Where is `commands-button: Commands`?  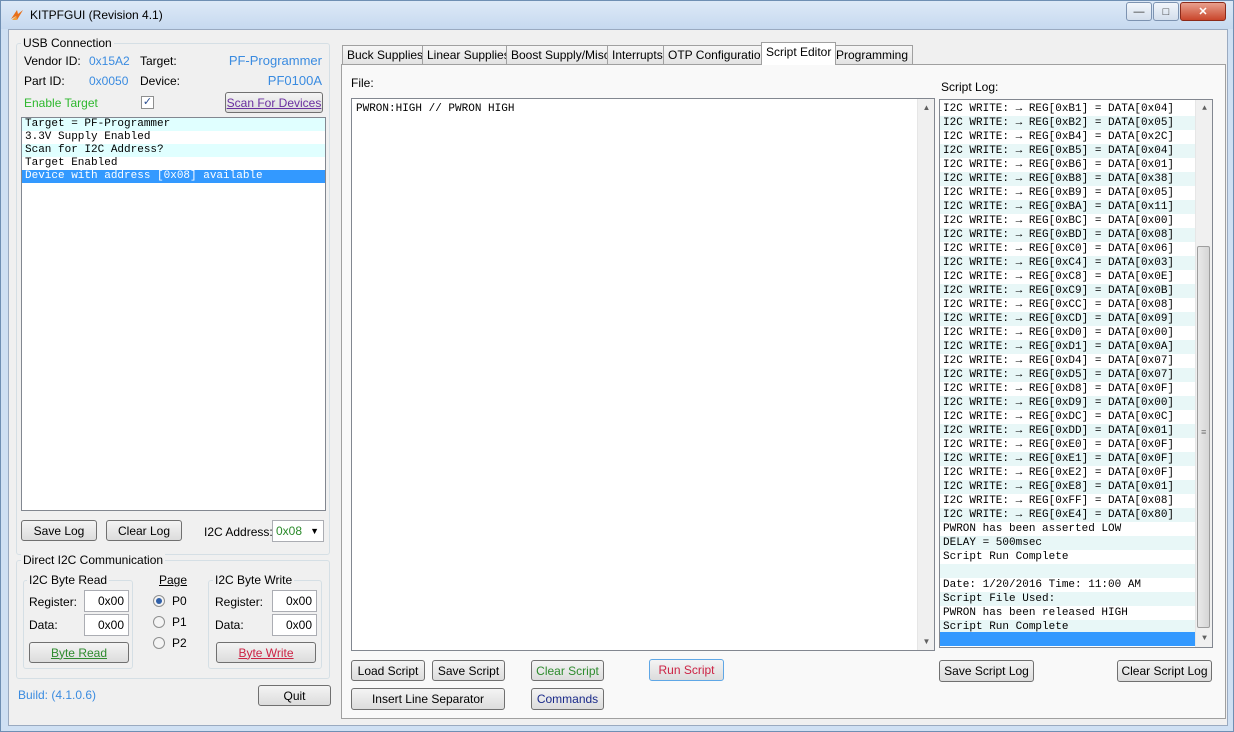
commands-button: Commands is located at coordinates (567, 699).